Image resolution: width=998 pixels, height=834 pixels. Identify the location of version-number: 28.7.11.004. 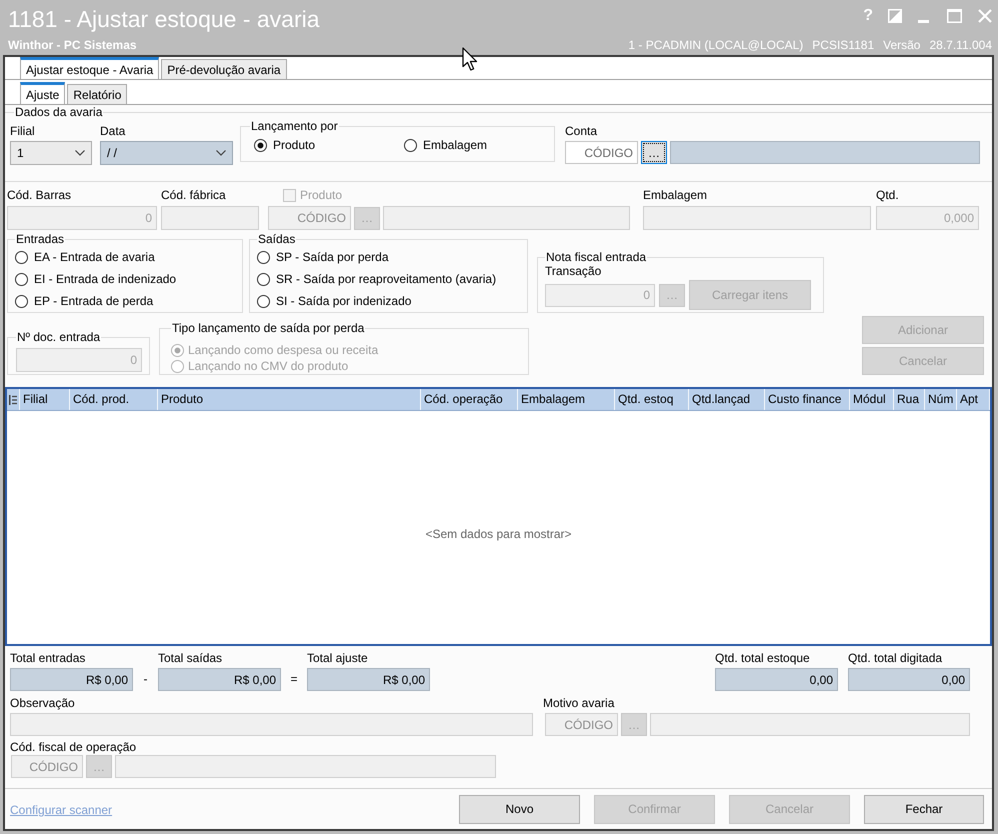
(960, 45).